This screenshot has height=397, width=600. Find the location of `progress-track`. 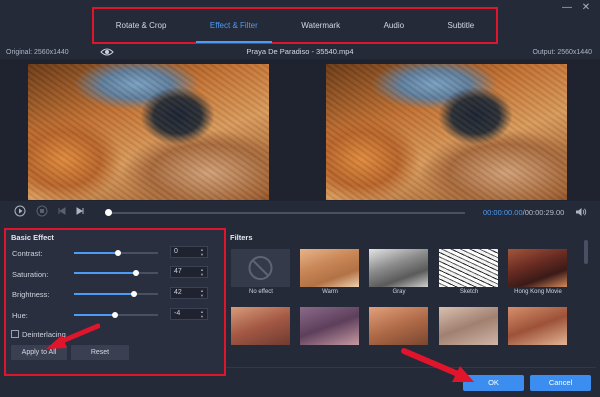

progress-track is located at coordinates (286, 213).